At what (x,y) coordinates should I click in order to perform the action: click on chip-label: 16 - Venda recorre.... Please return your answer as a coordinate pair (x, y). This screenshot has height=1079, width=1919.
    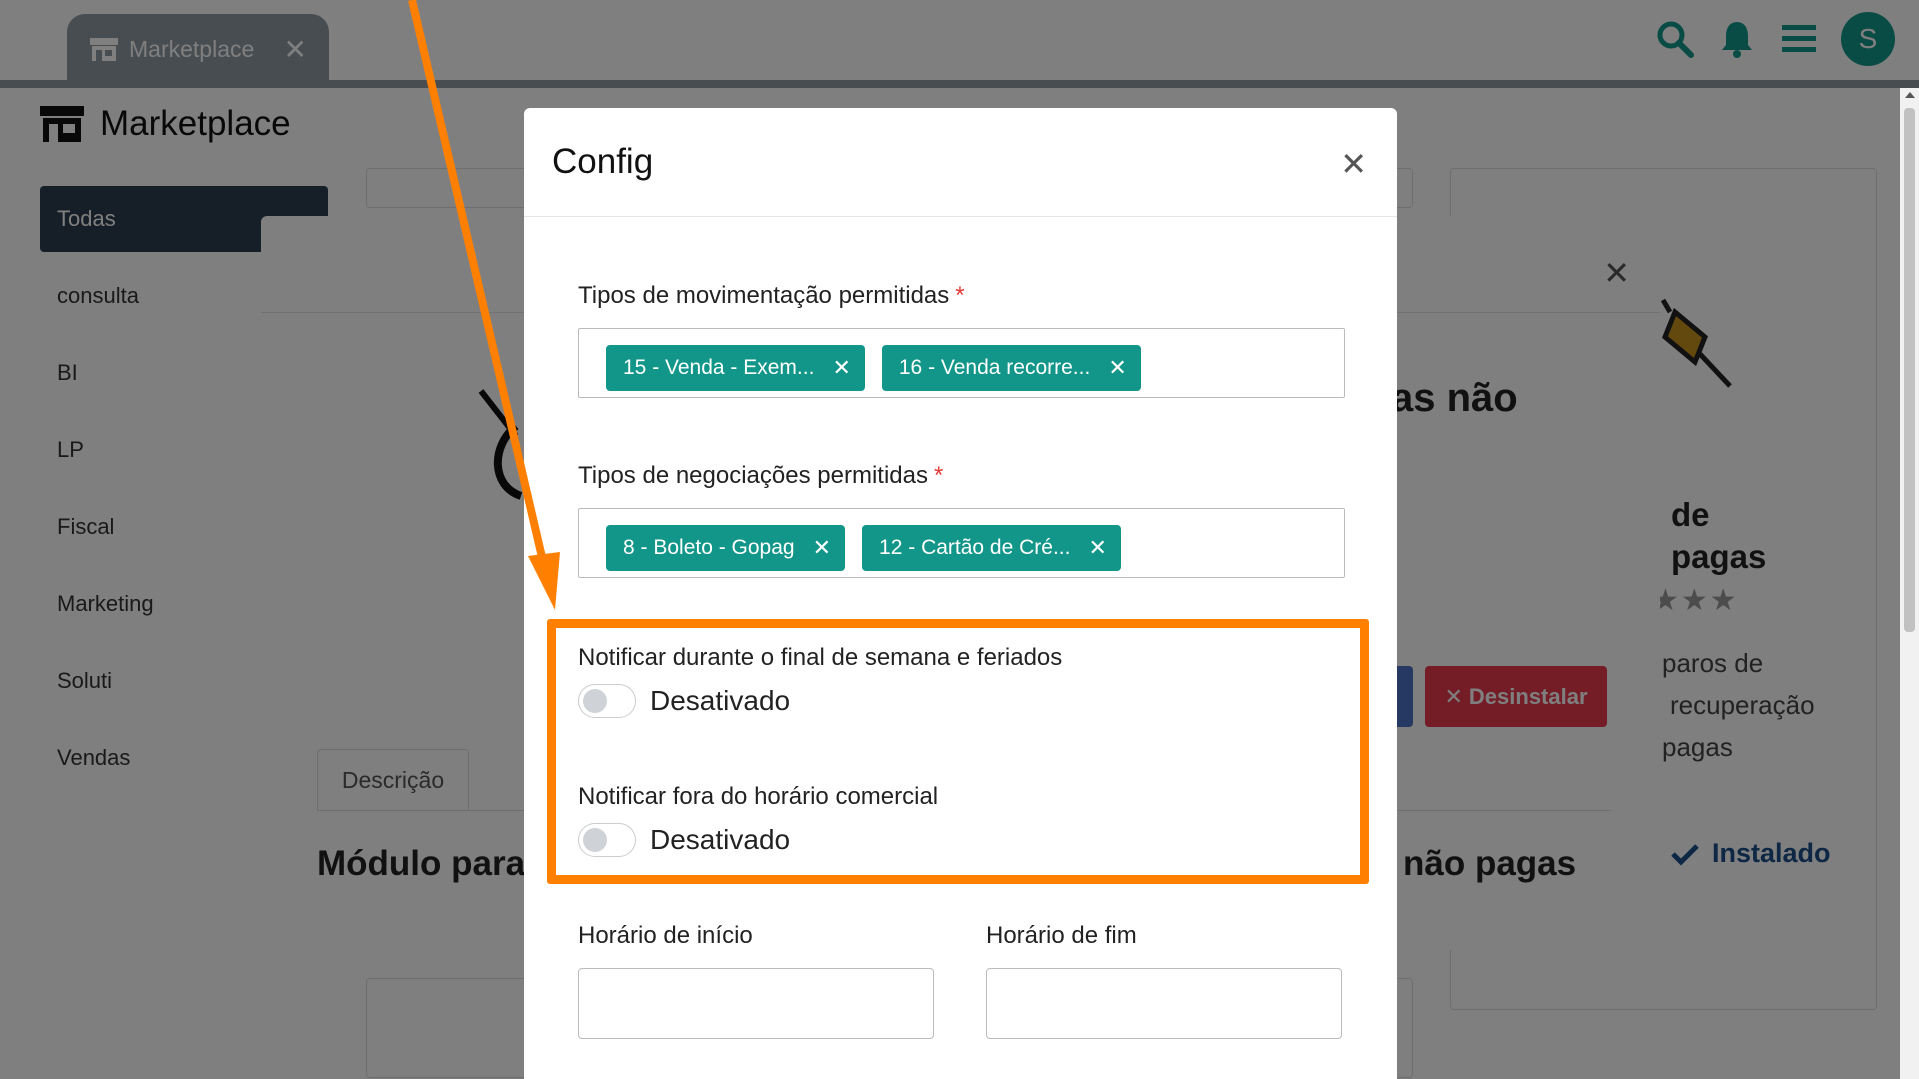
    Looking at the image, I should click on (994, 367).